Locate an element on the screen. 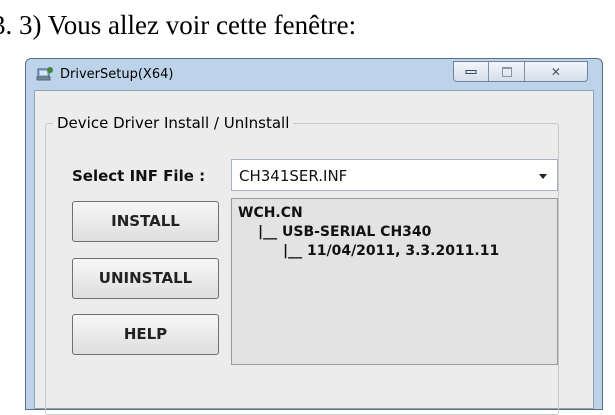 The width and height of the screenshot is (615, 415). inf-file-label: Select INF File : is located at coordinates (139, 176).